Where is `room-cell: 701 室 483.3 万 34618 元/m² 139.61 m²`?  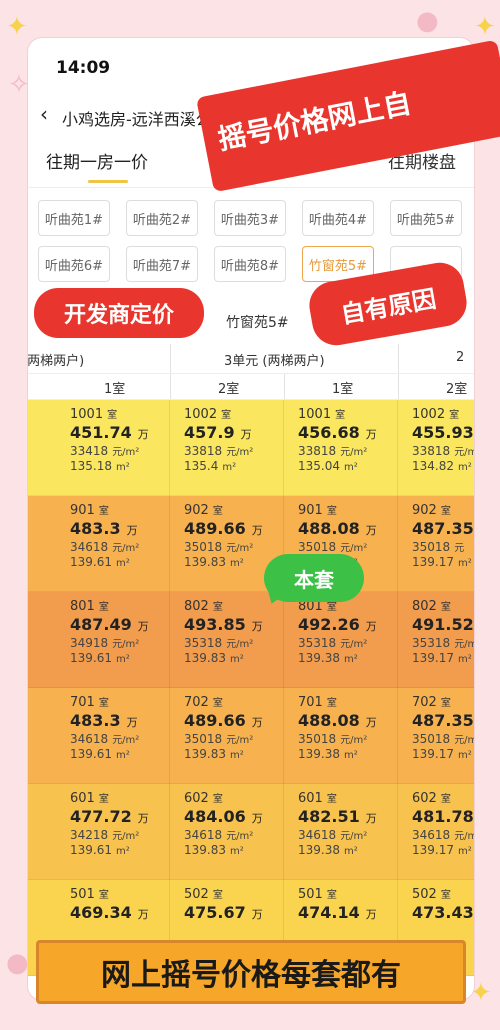
room-cell: 701 室 483.3 万 34618 元/m² 139.61 m² is located at coordinates (113, 736).